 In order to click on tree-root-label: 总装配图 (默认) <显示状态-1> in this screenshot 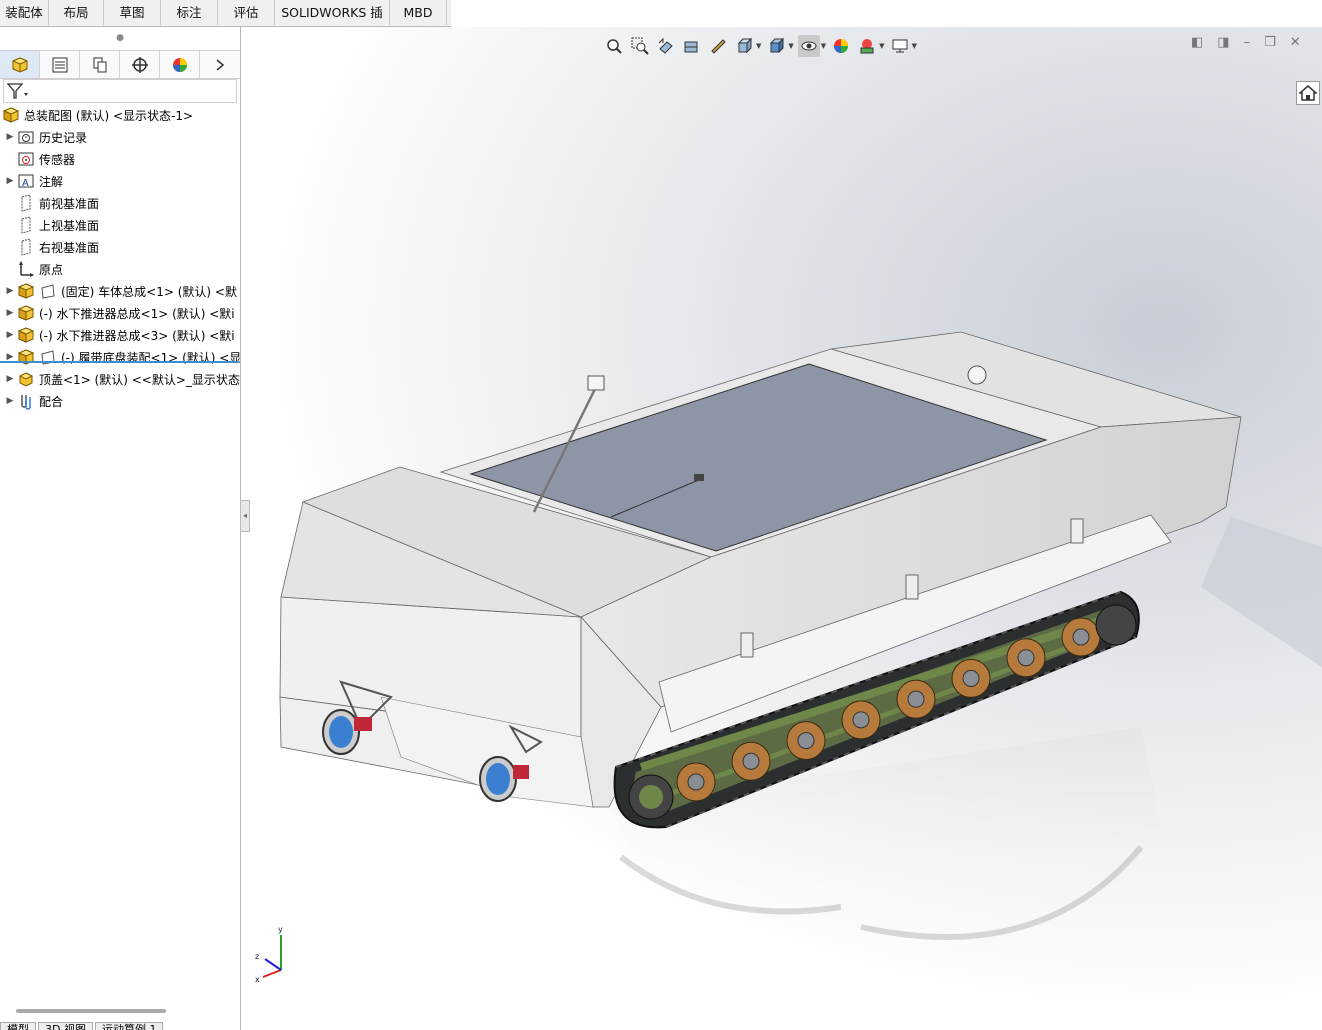, I will do `click(109, 115)`.